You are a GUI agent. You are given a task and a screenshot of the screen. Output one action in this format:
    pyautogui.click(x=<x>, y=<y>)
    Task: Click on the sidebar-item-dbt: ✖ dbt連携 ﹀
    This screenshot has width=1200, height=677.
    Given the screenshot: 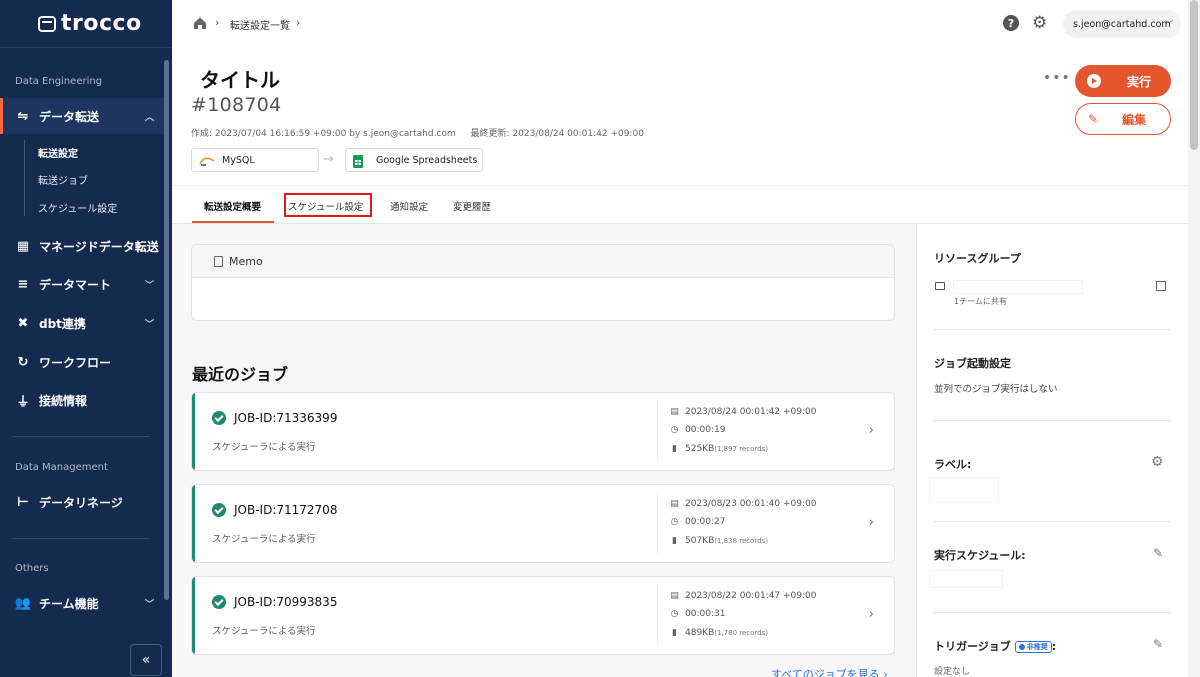 What is the action you would take?
    pyautogui.click(x=82, y=323)
    